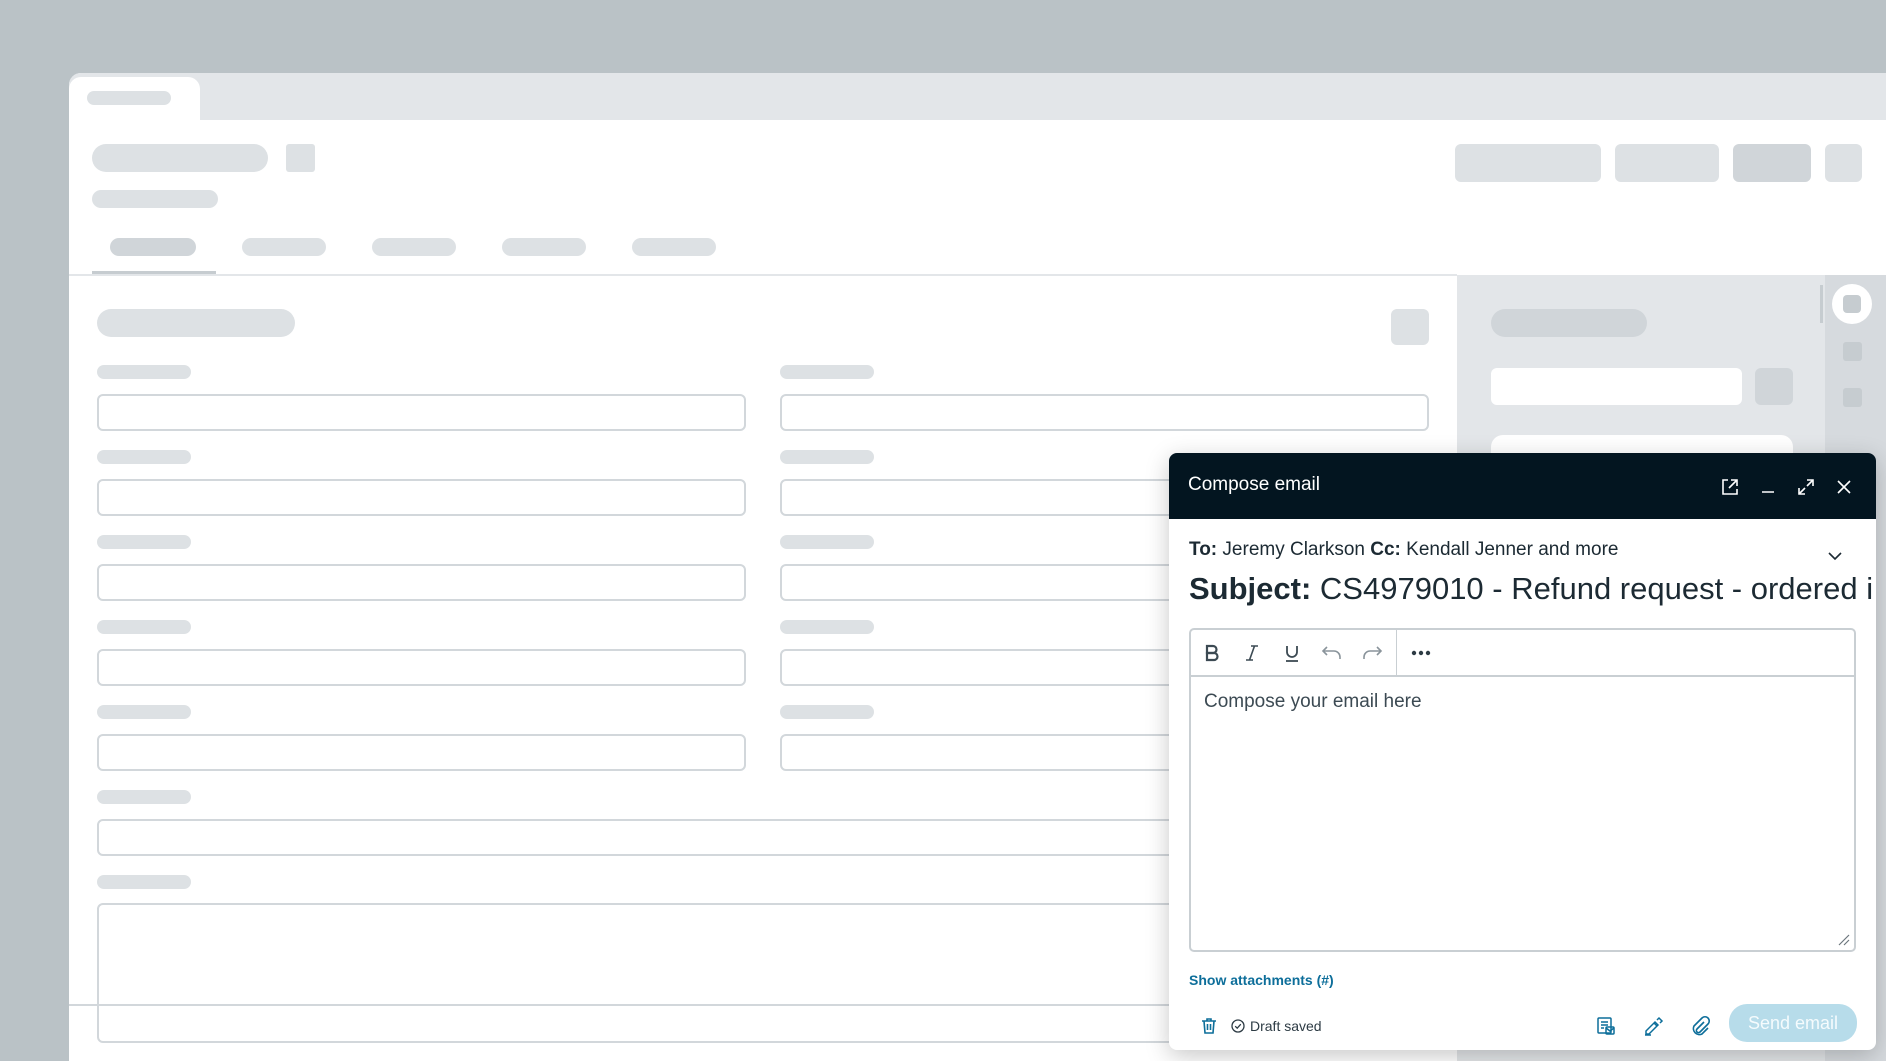 Image resolution: width=1886 pixels, height=1061 pixels. Describe the element at coordinates (1254, 484) in the screenshot. I see `compose-title: Compose email` at that location.